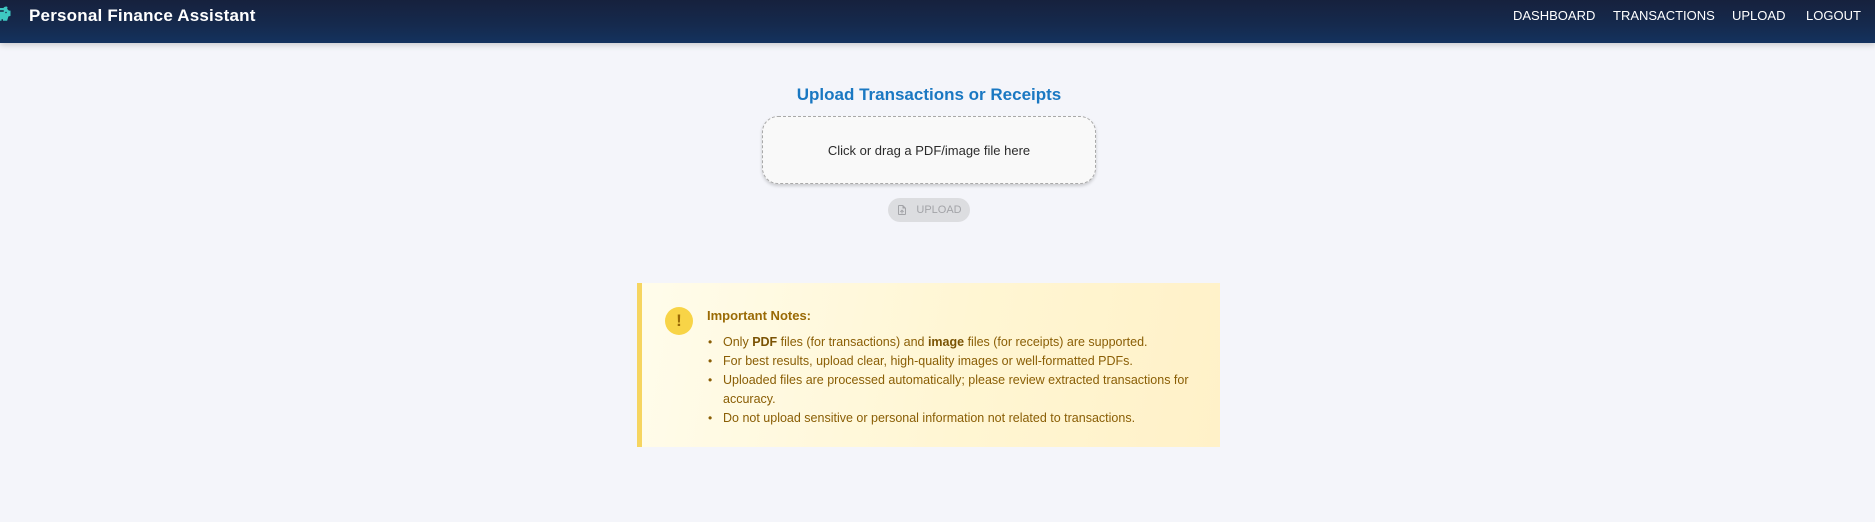 This screenshot has height=522, width=1875. I want to click on notes-title: Important Notes:, so click(759, 315).